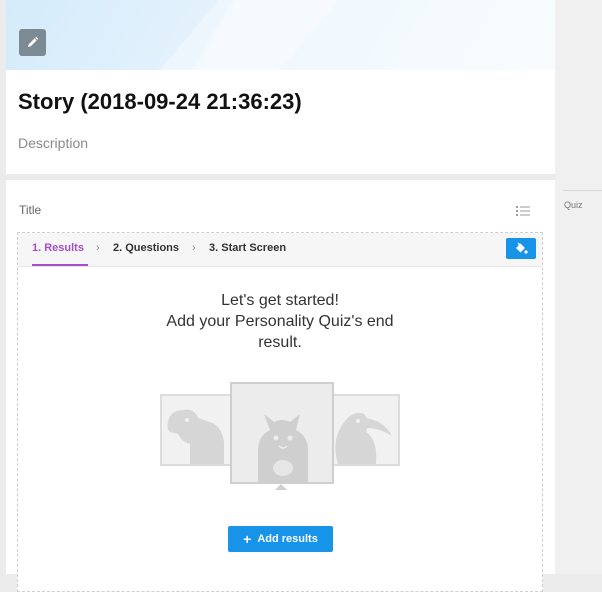  Describe the element at coordinates (573, 205) in the screenshot. I see `quiz-label: Quiz` at that location.